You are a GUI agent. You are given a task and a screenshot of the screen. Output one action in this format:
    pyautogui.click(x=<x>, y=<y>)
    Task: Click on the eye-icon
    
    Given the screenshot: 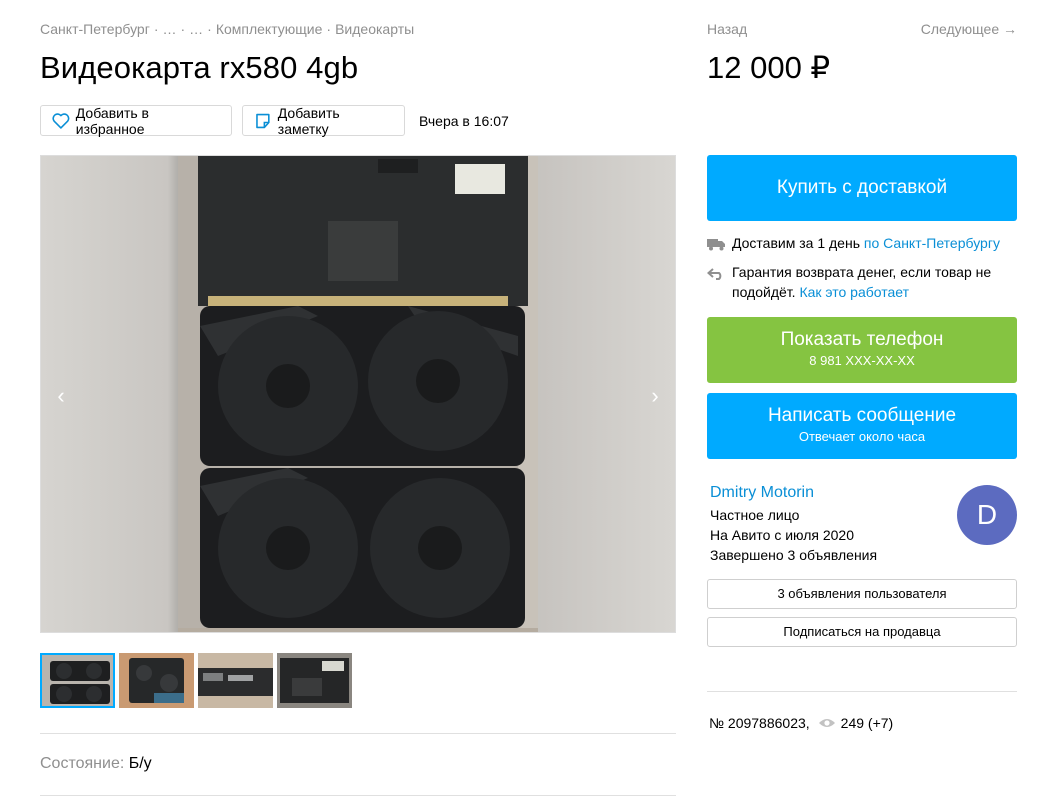 What is the action you would take?
    pyautogui.click(x=826, y=723)
    